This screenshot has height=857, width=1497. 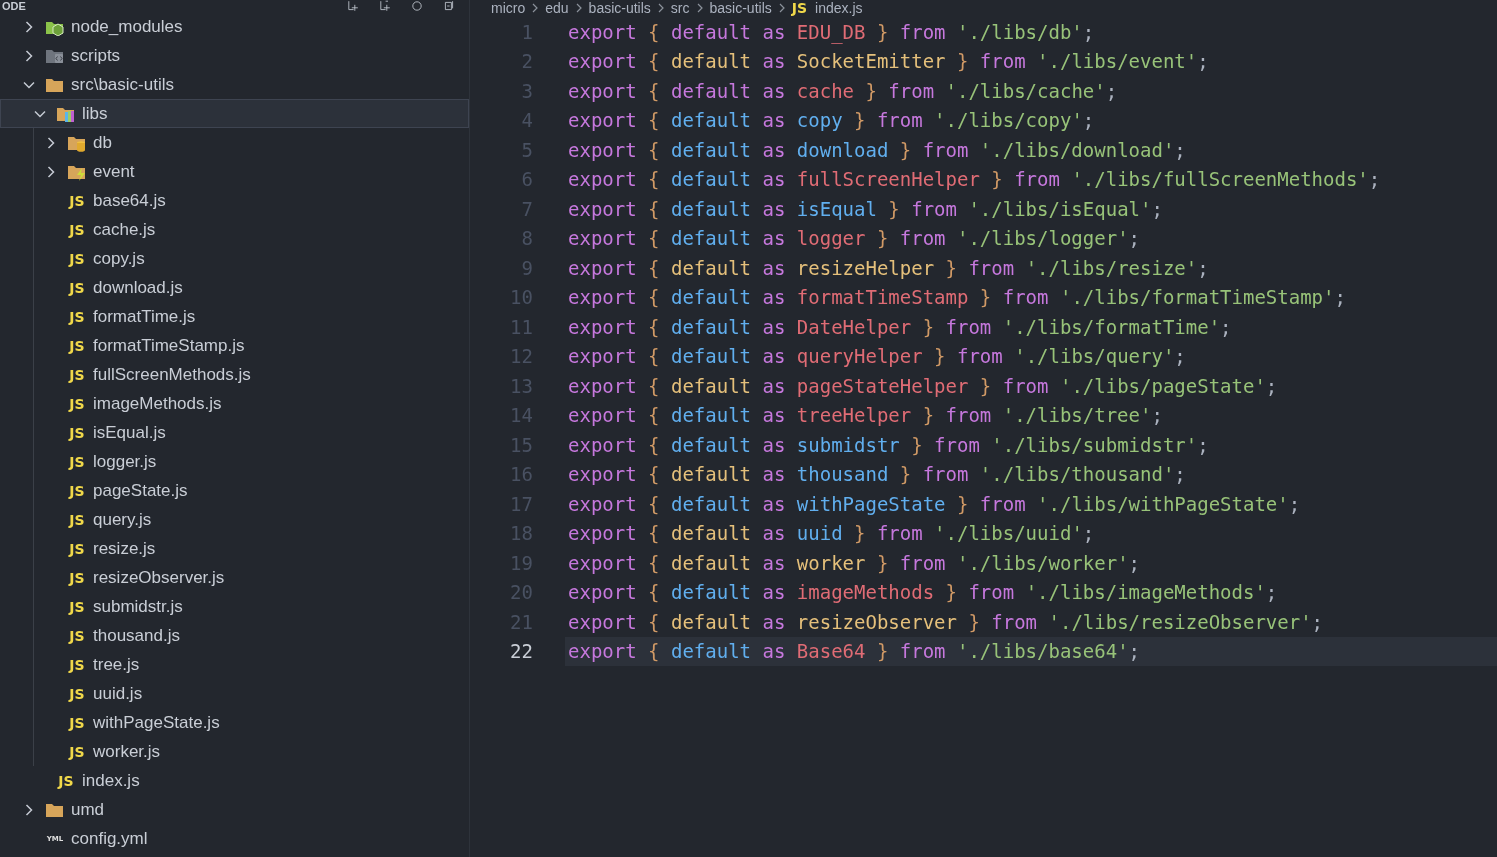 What do you see at coordinates (234, 84) in the screenshot?
I see `tree-item: src\basic-utils` at bounding box center [234, 84].